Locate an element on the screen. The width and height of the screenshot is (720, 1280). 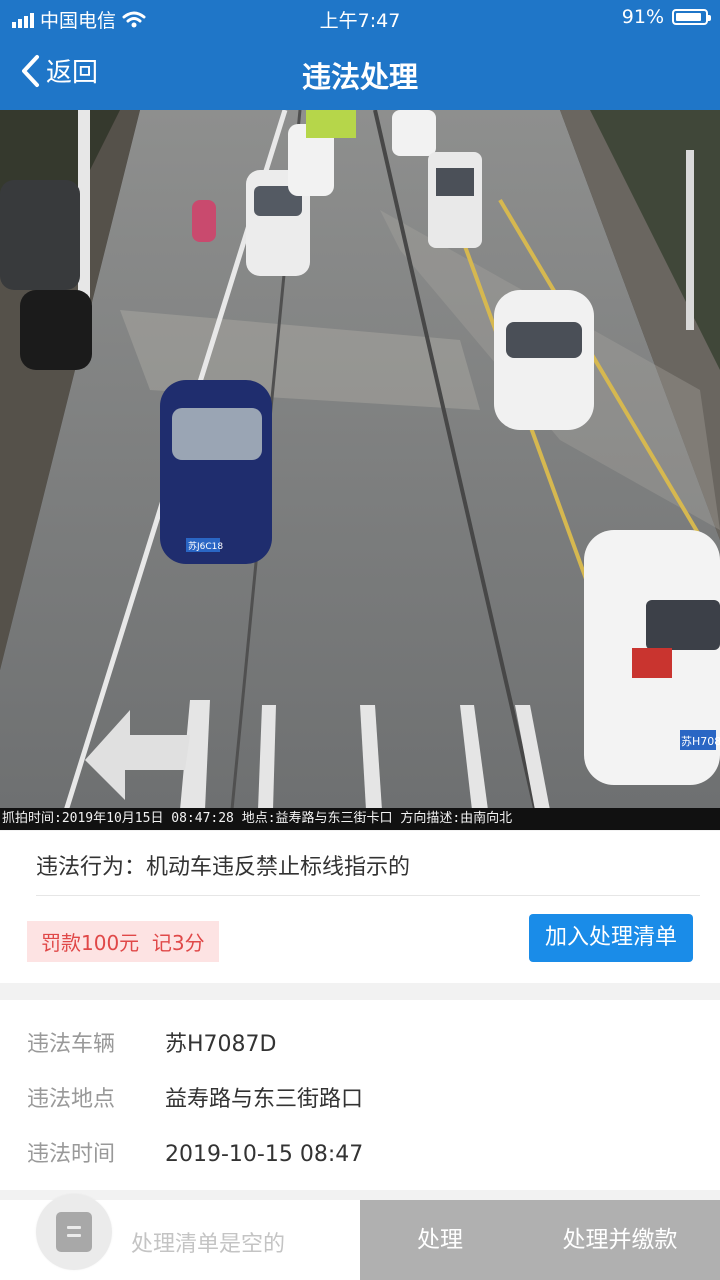
process-button: 处理 is located at coordinates (440, 1240).